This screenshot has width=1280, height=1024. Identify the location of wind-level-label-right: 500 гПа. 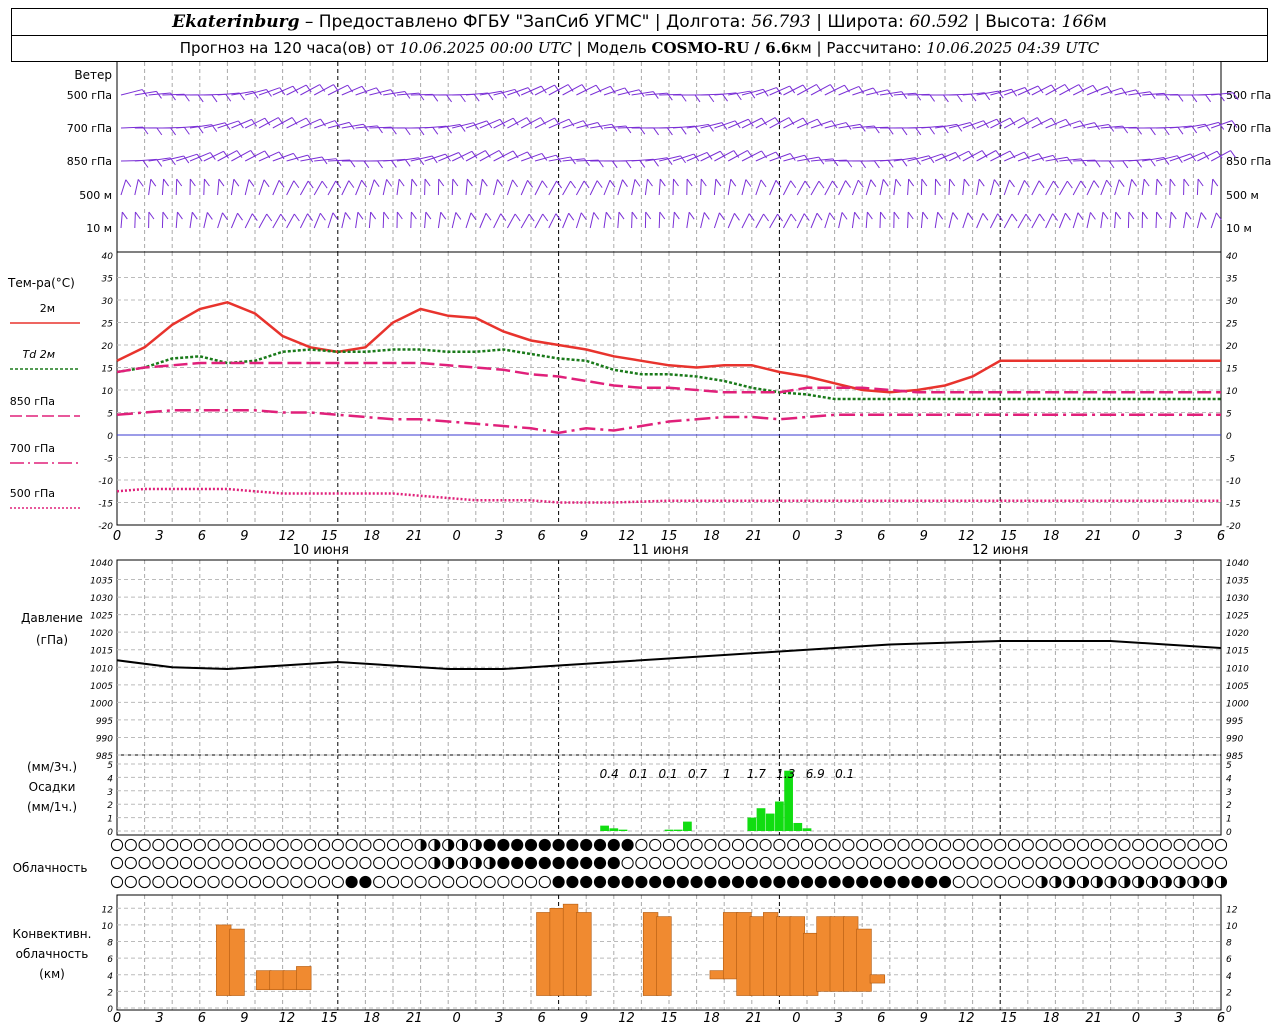
(1248, 95).